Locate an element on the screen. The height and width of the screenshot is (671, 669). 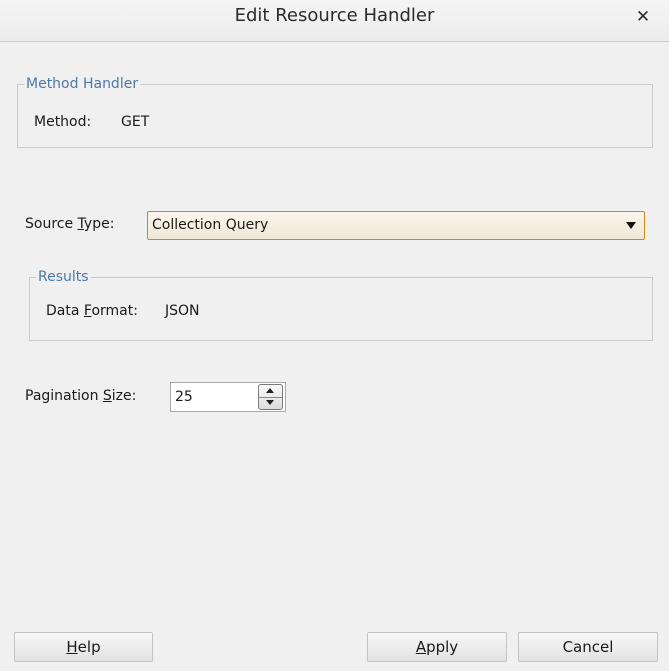
source-type-label-pre: Source is located at coordinates (51, 224).